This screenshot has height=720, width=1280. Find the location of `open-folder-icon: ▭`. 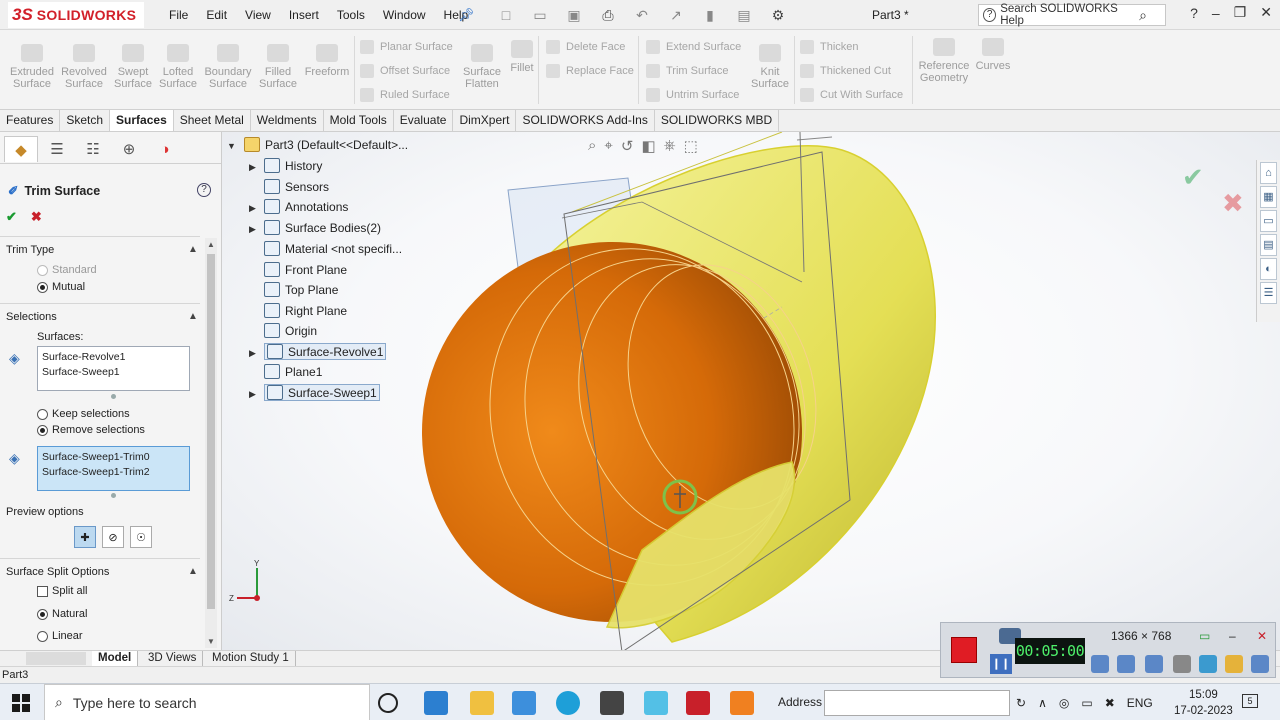

open-folder-icon: ▭ is located at coordinates (540, 15).